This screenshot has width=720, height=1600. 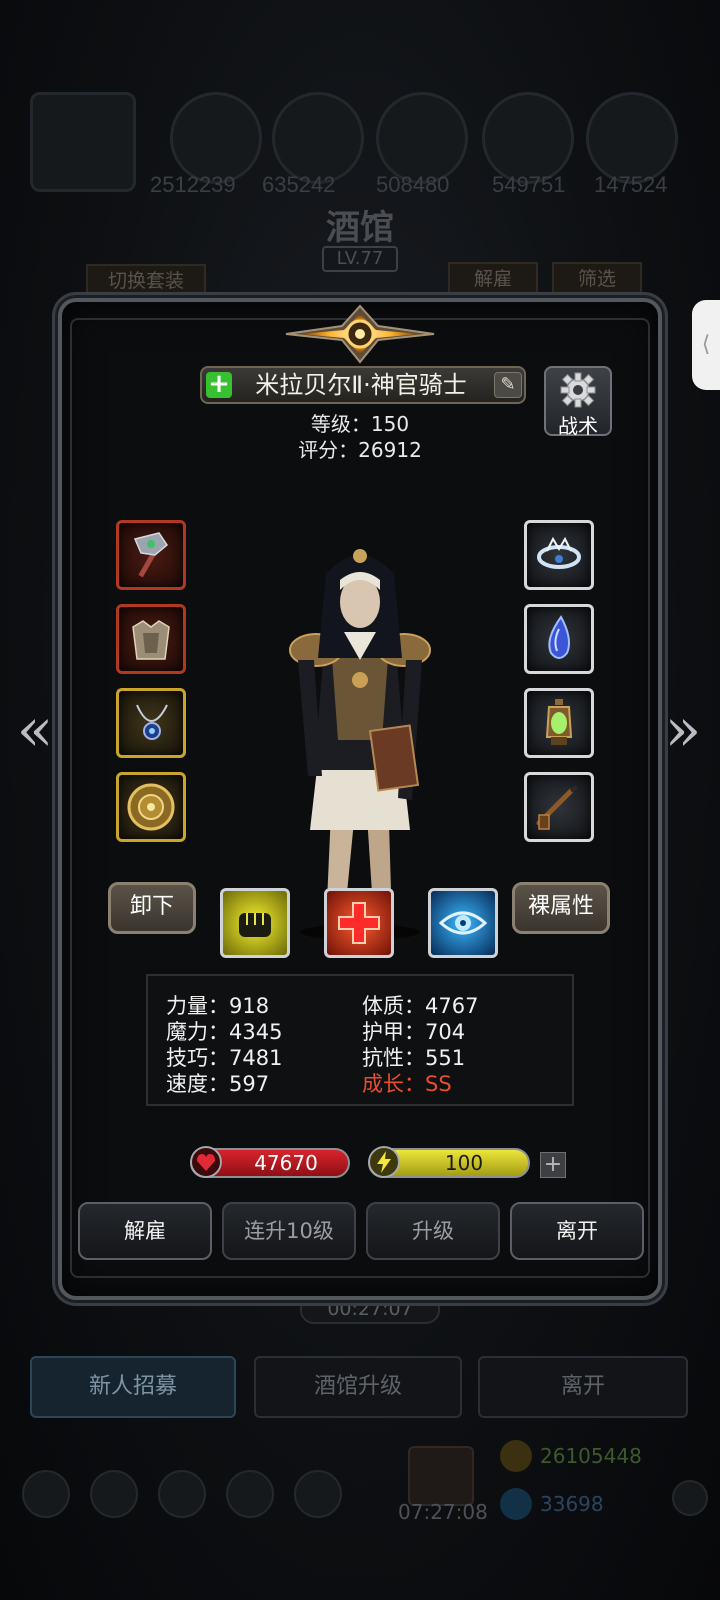 I want to click on lightning-icon, so click(x=384, y=1162).